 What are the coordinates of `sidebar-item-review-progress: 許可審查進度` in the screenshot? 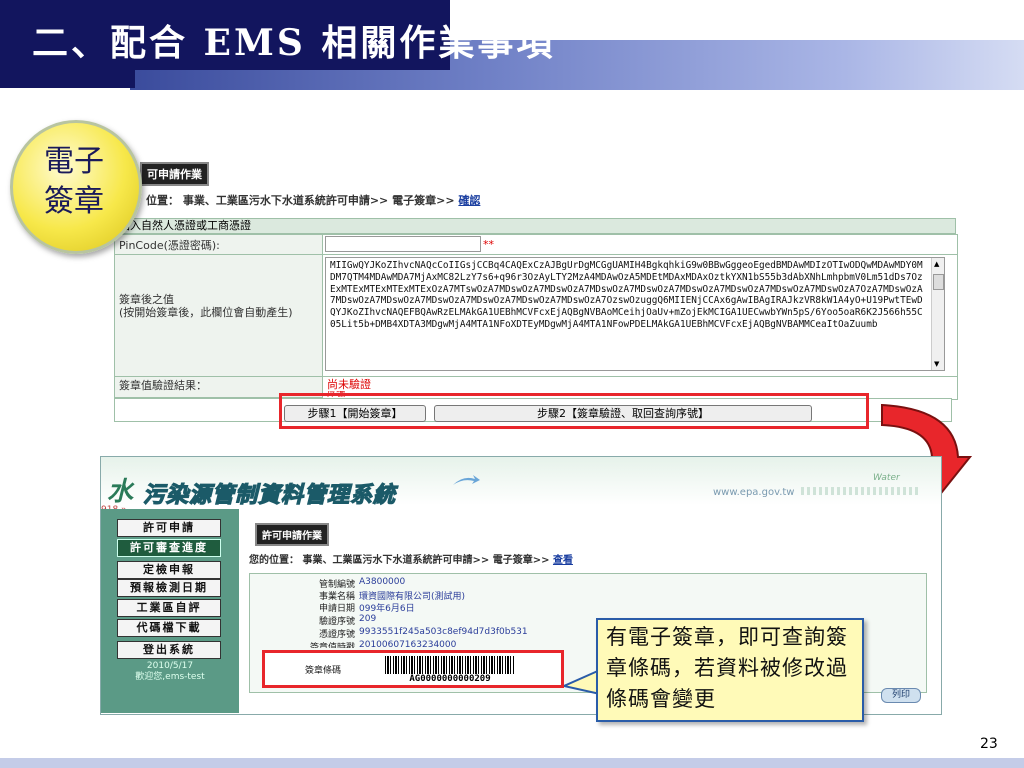 It's located at (169, 548).